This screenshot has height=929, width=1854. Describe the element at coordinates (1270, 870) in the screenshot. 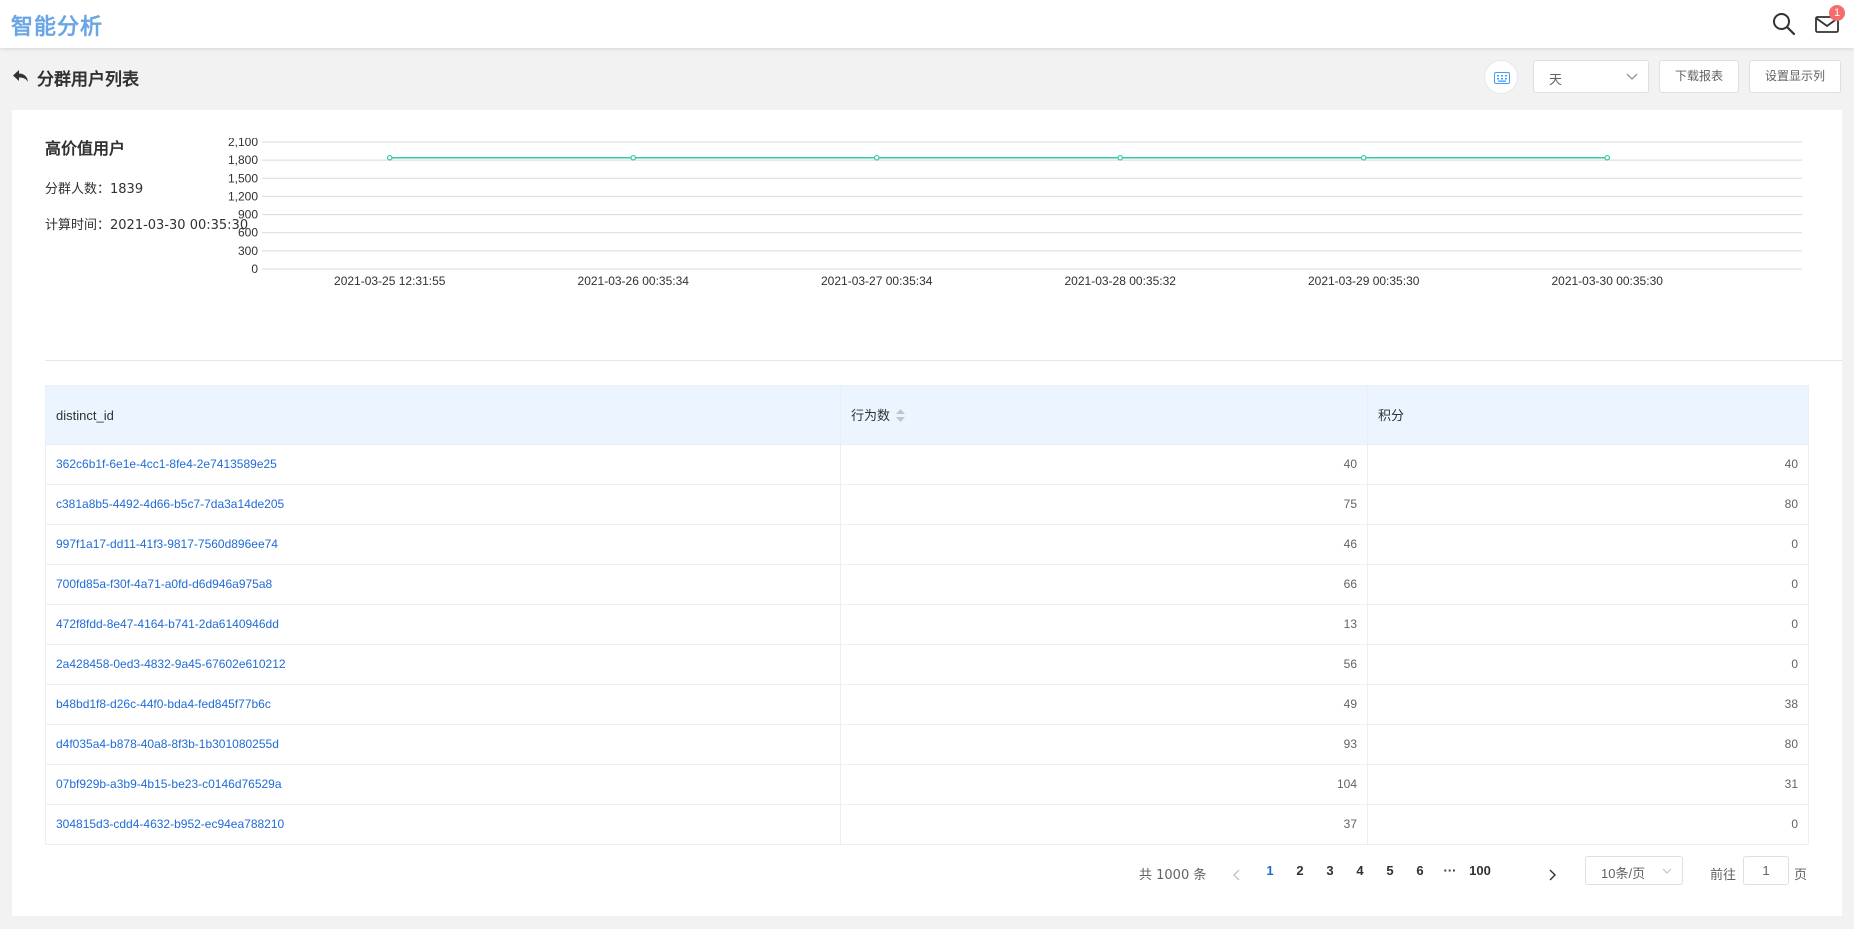

I see `page-number: 1` at that location.